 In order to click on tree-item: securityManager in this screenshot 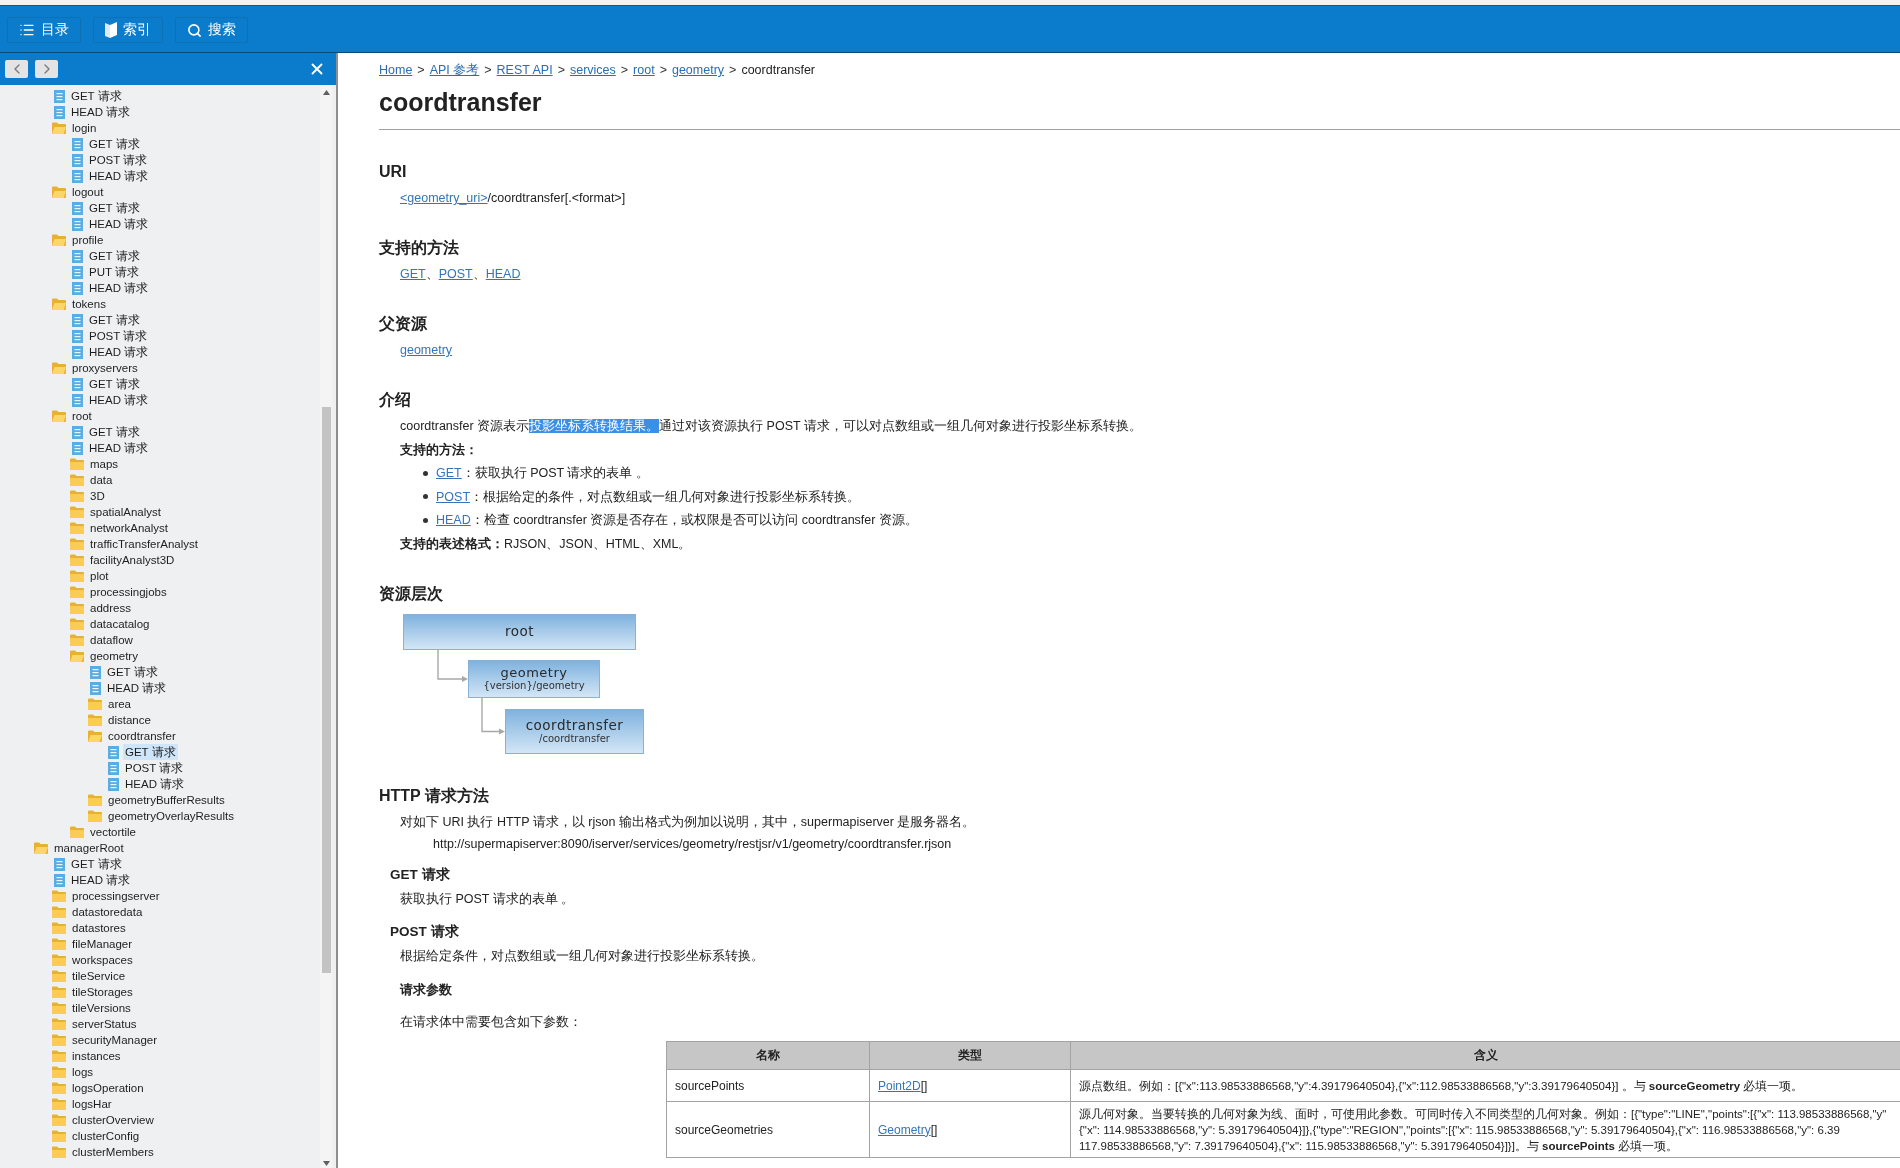, I will do `click(114, 1040)`.